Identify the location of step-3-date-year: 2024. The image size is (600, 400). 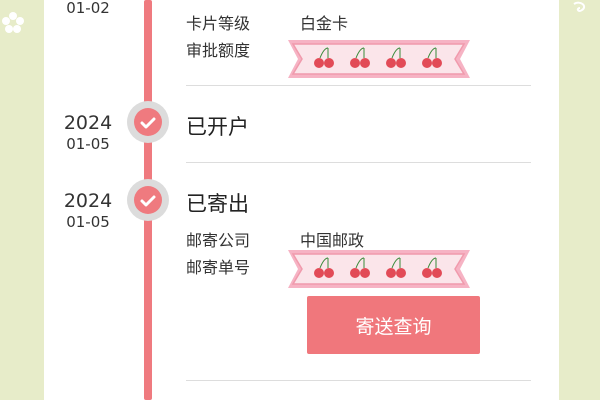
(88, 201).